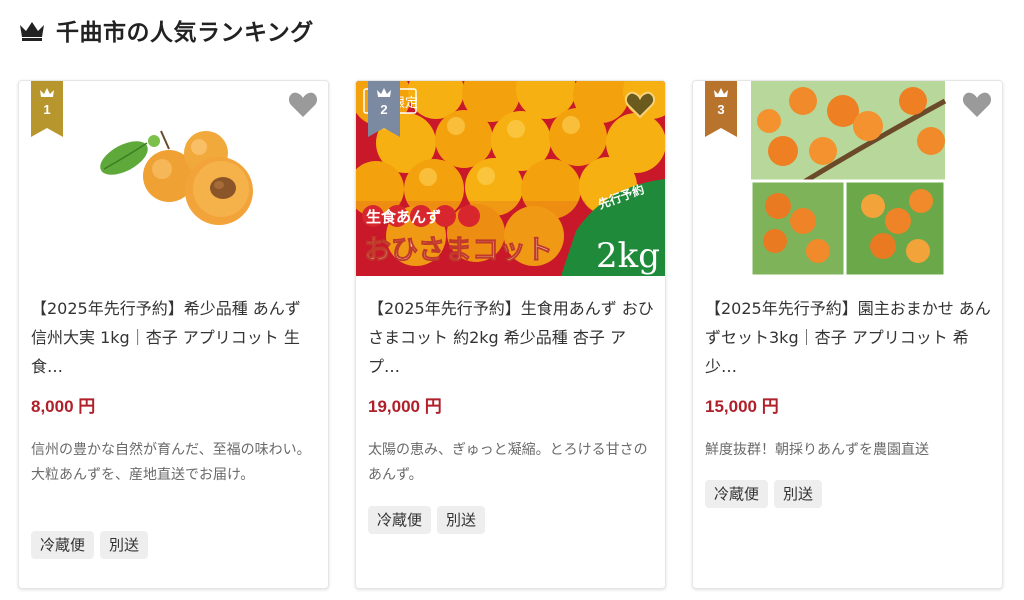 This screenshot has width=1024, height=600. Describe the element at coordinates (817, 450) in the screenshot. I see `product-description: 鮮度抜群！朝採りあんずを農園直送` at that location.